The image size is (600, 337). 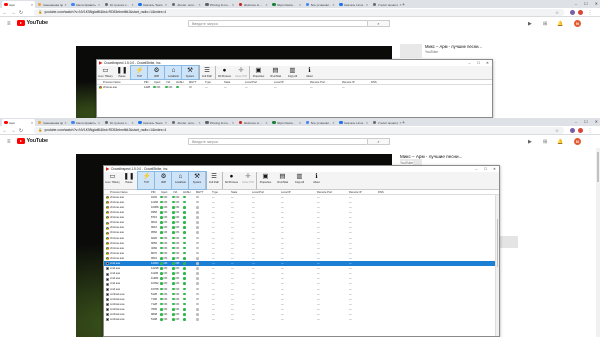 I want to click on reload-icon: ↻, so click(x=21, y=131).